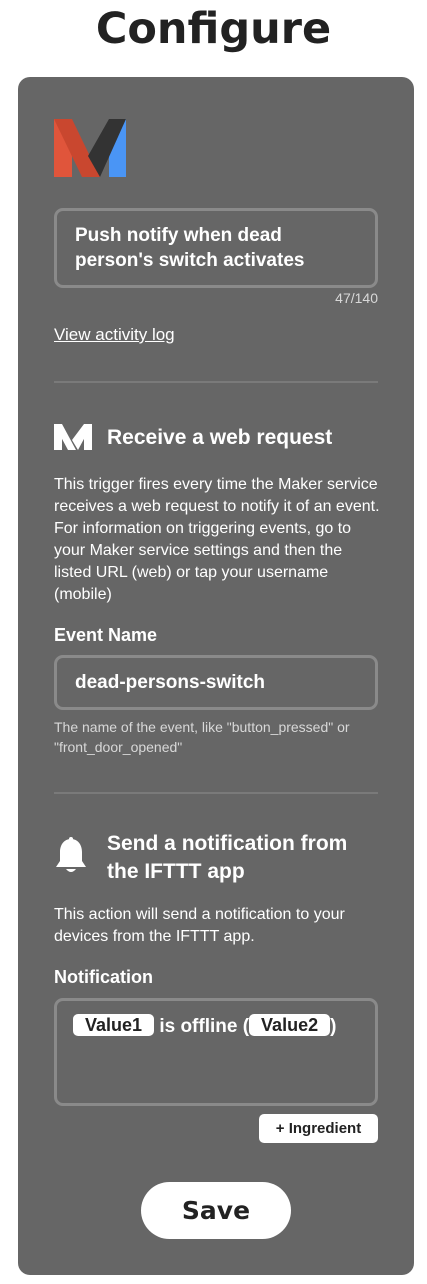 Image resolution: width=427 pixels, height=1284 pixels. I want to click on notification-label: Notification, so click(103, 977).